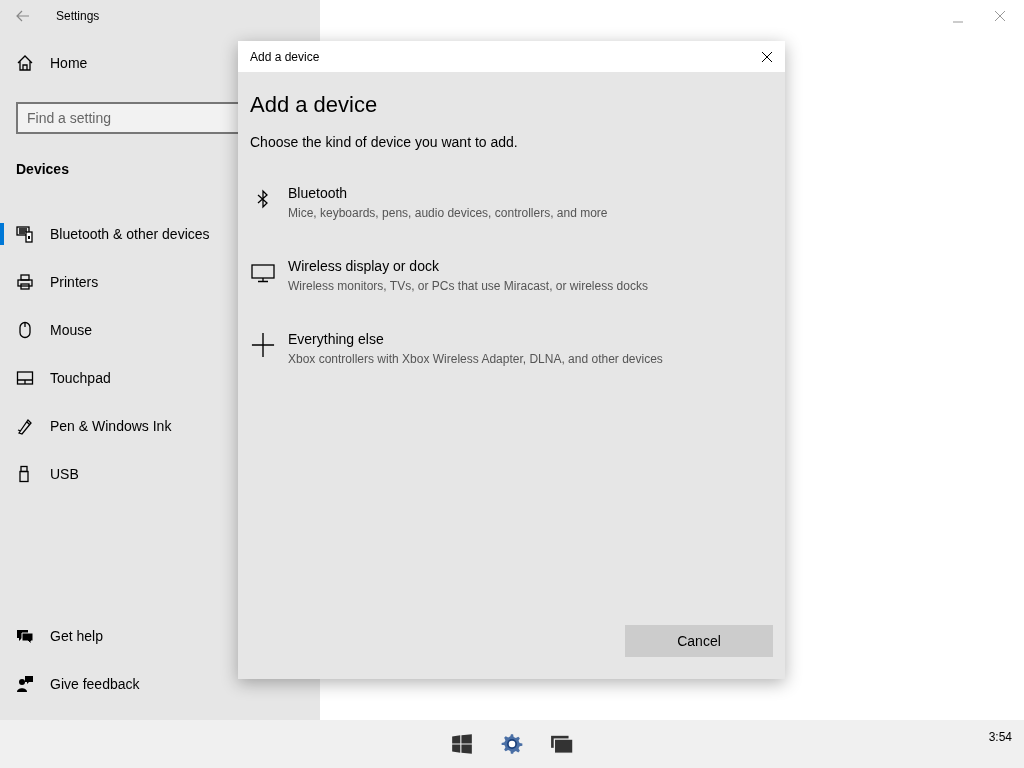  Describe the element at coordinates (25, 426) in the screenshot. I see `pen-icon` at that location.